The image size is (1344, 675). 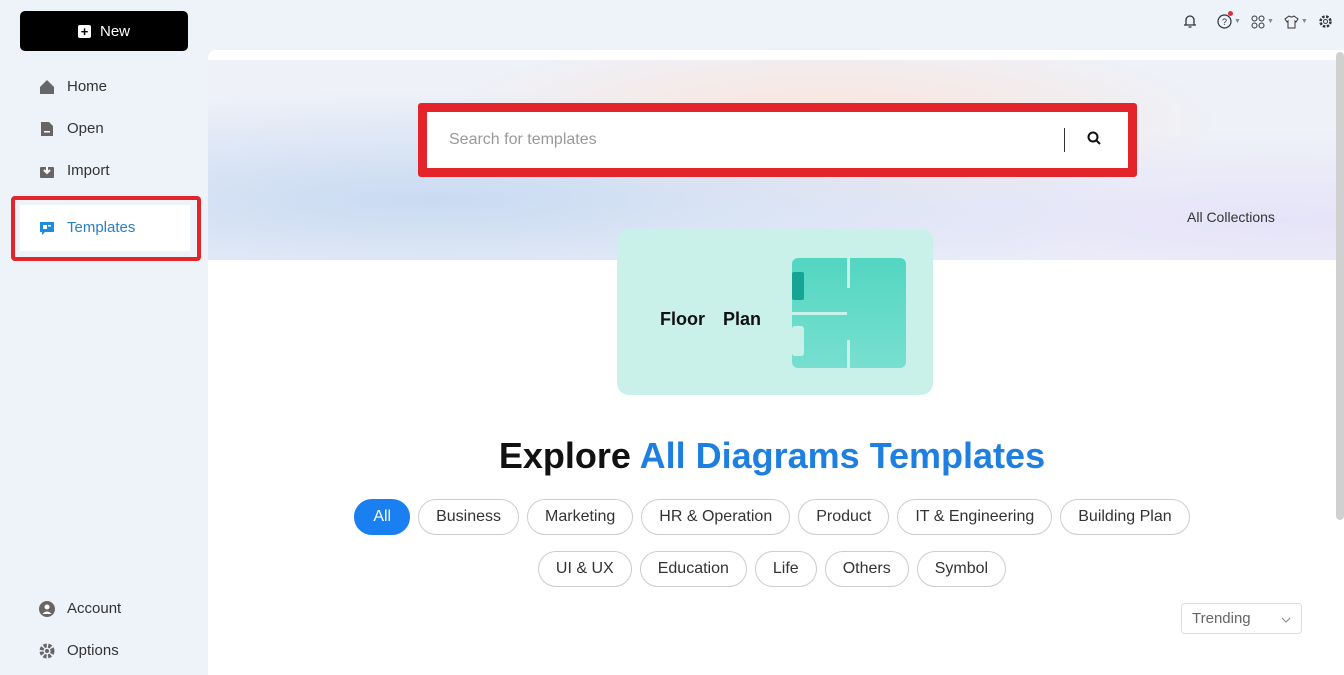 What do you see at coordinates (584, 569) in the screenshot?
I see `category-chip: UI & UX` at bounding box center [584, 569].